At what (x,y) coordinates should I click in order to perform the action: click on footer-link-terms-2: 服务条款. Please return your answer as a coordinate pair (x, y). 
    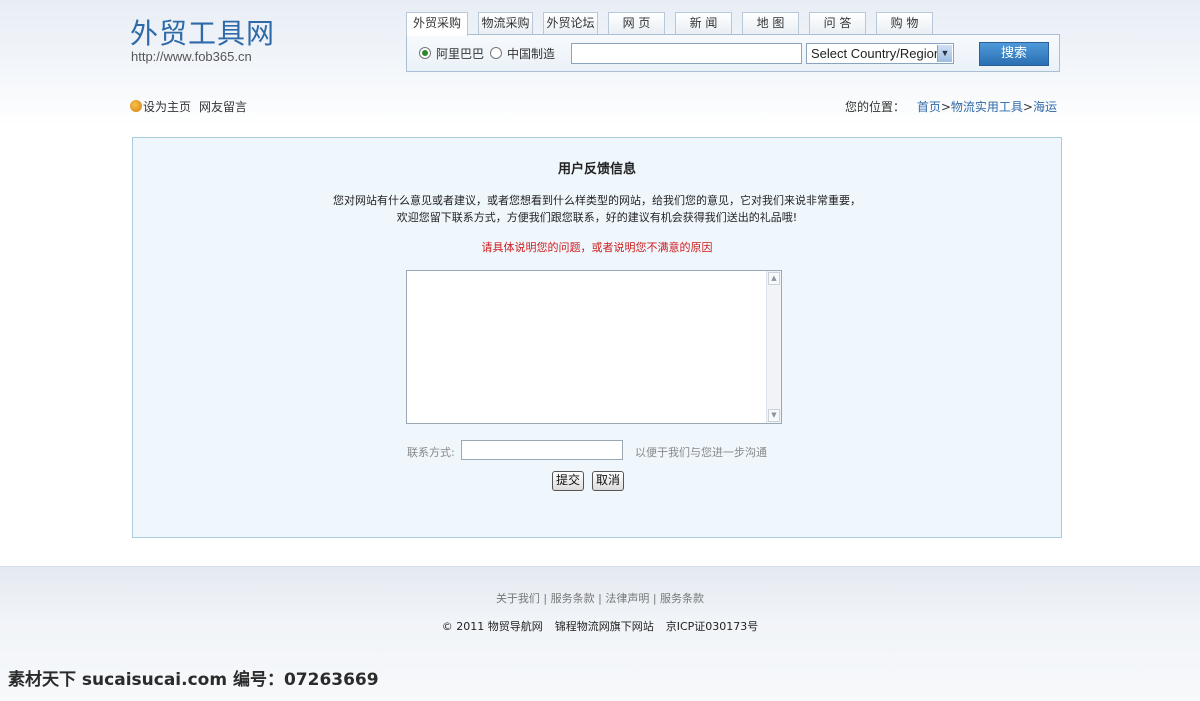
    Looking at the image, I should click on (682, 598).